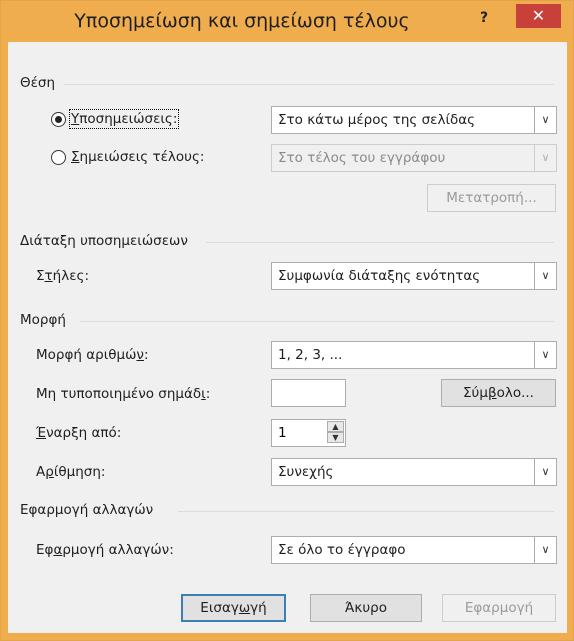  What do you see at coordinates (379, 276) in the screenshot?
I see `columns-value: Συμφωνία διάταξης ενότητας` at bounding box center [379, 276].